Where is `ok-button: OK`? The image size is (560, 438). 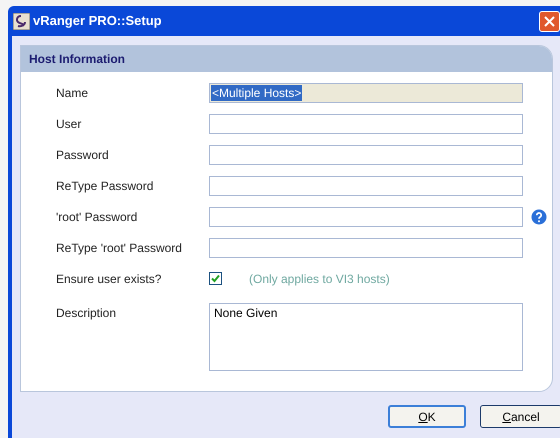 ok-button: OK is located at coordinates (427, 416).